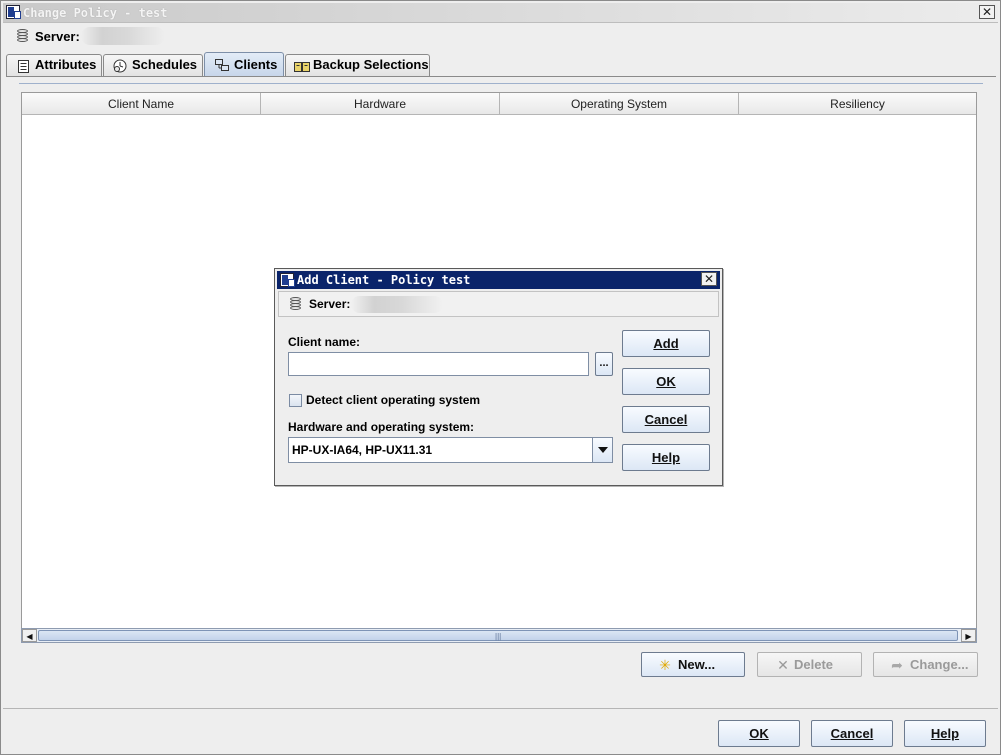 This screenshot has width=1001, height=755. Describe the element at coordinates (759, 733) in the screenshot. I see `ok-button: OK` at that location.